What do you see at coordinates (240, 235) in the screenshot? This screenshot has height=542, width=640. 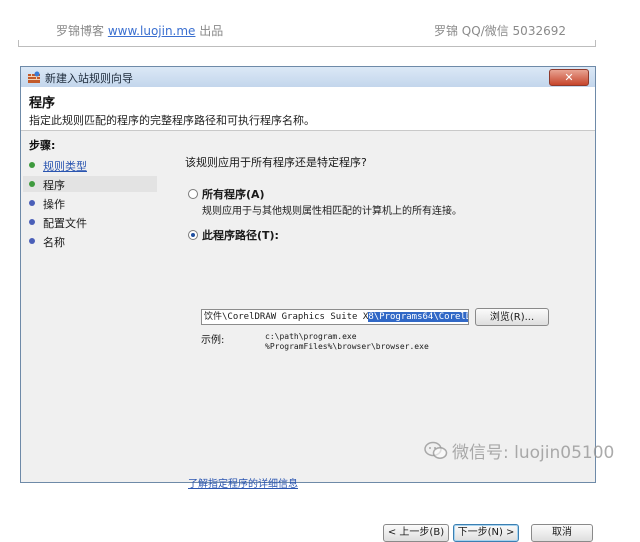 I see `program-path-label: 此程序路径(T):` at bounding box center [240, 235].